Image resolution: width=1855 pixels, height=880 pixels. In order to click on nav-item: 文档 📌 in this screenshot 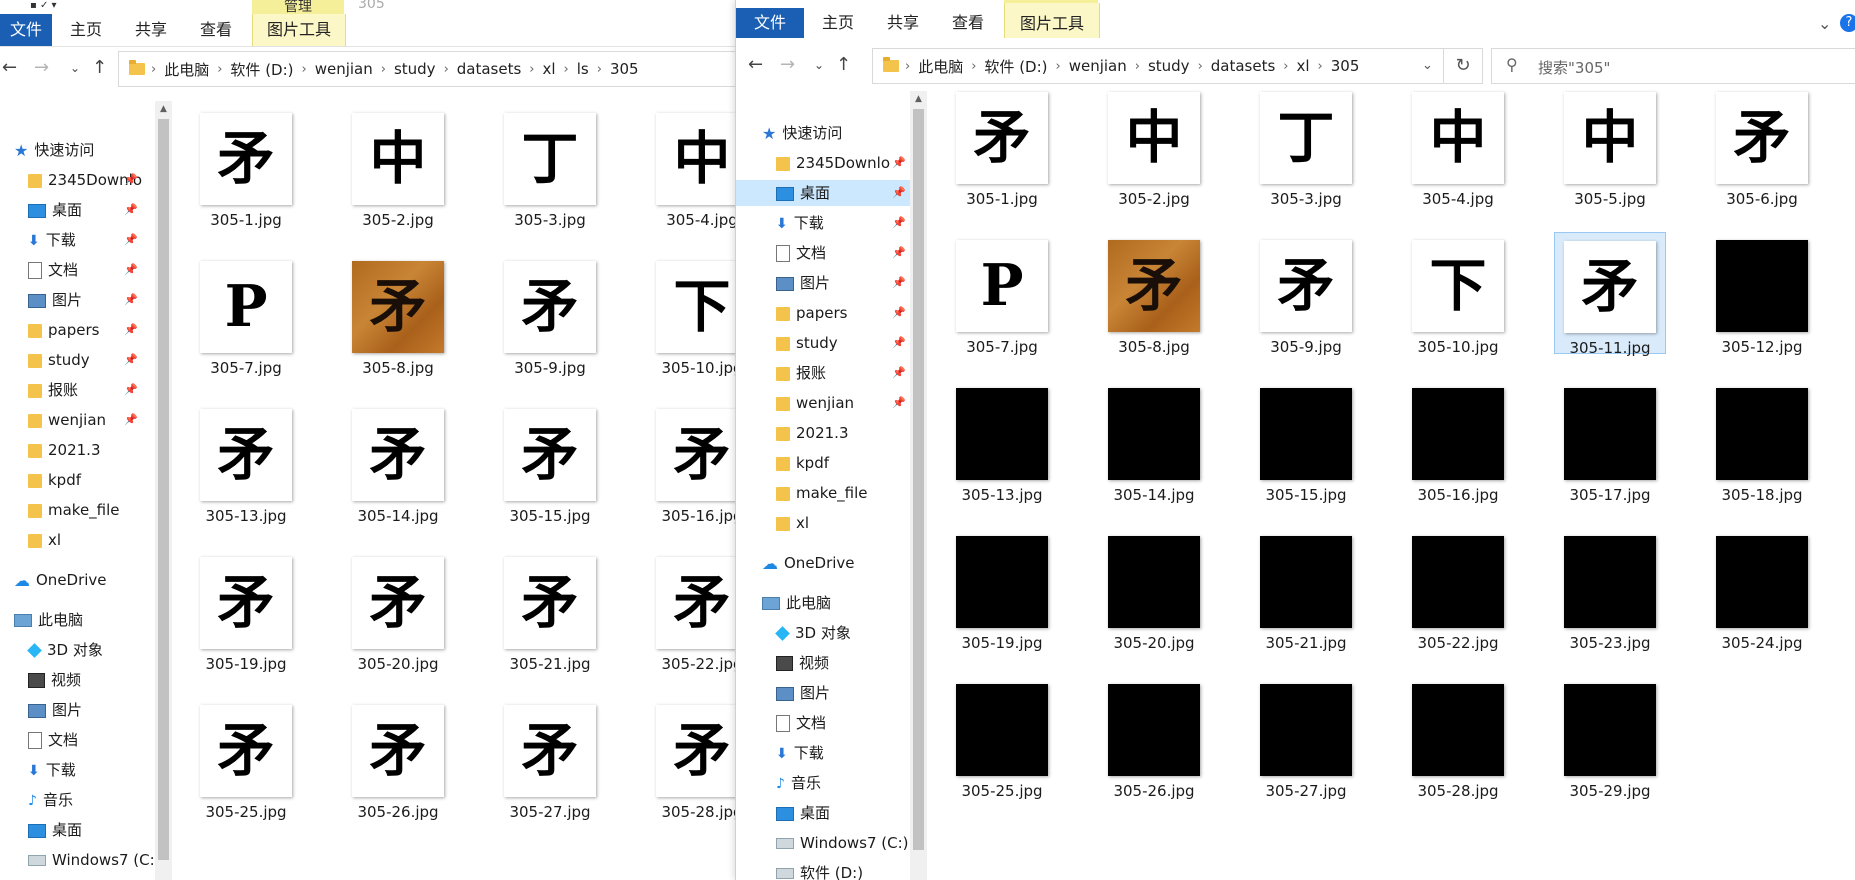, I will do `click(77, 270)`.